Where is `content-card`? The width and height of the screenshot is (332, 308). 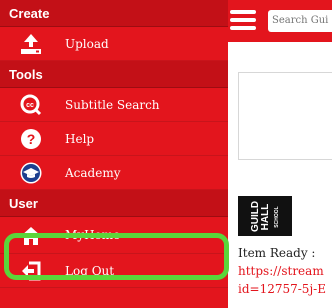
content-card is located at coordinates (285, 116).